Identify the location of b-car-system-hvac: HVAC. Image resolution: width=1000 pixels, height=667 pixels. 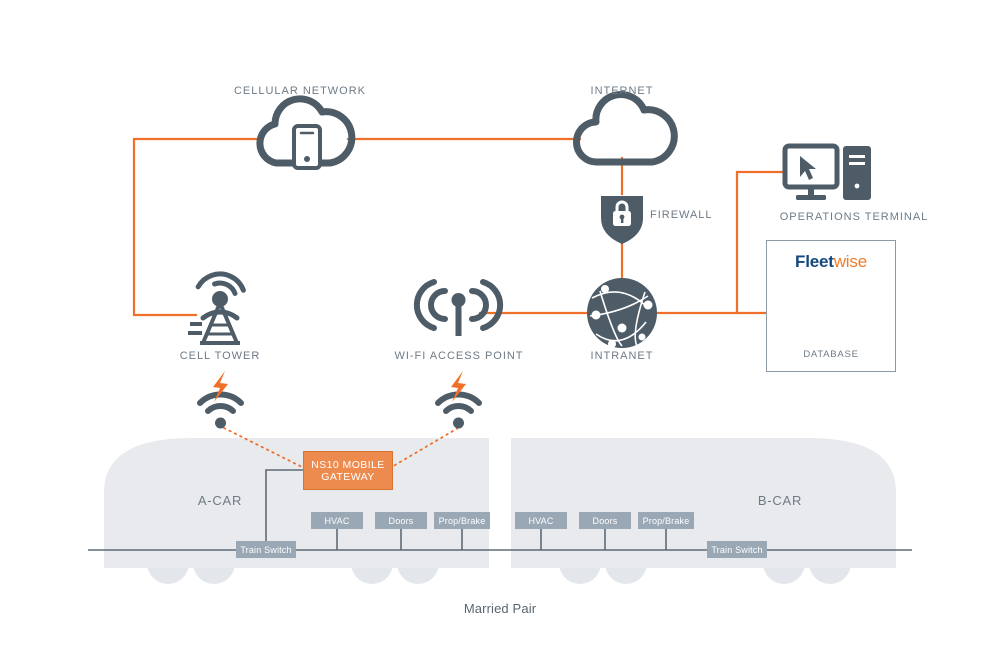
(541, 520).